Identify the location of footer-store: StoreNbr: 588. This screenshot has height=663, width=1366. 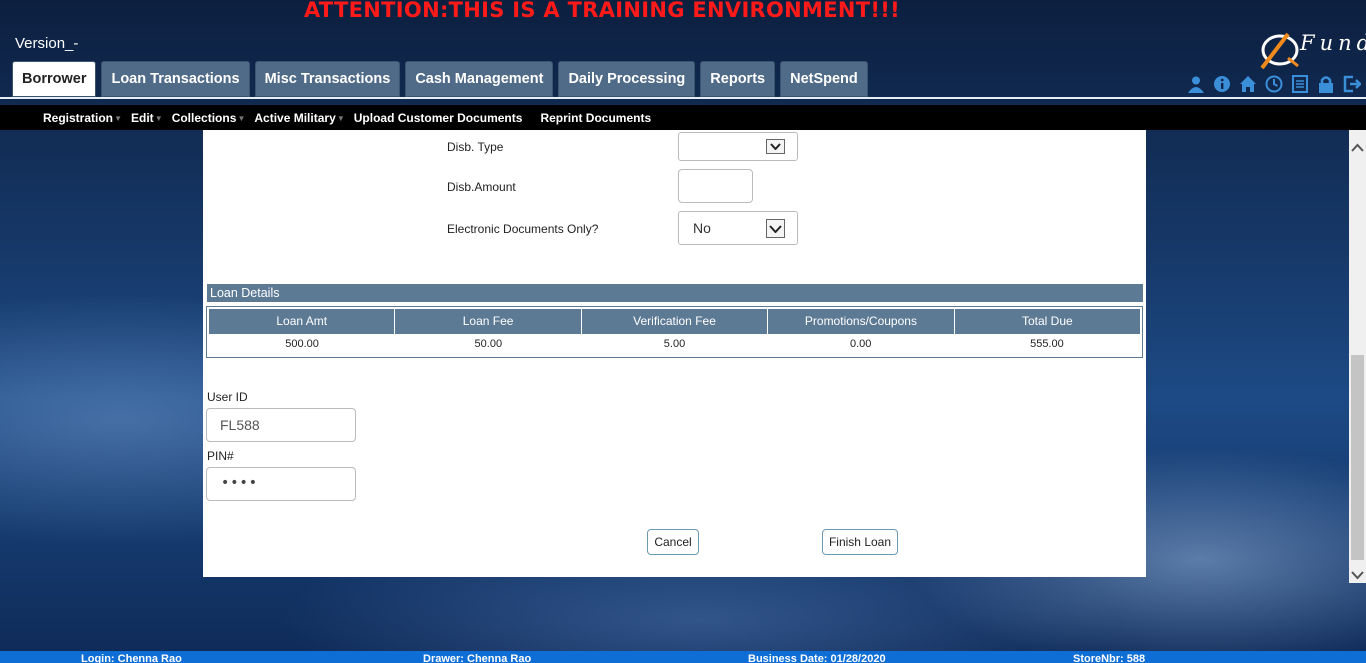
(1109, 658).